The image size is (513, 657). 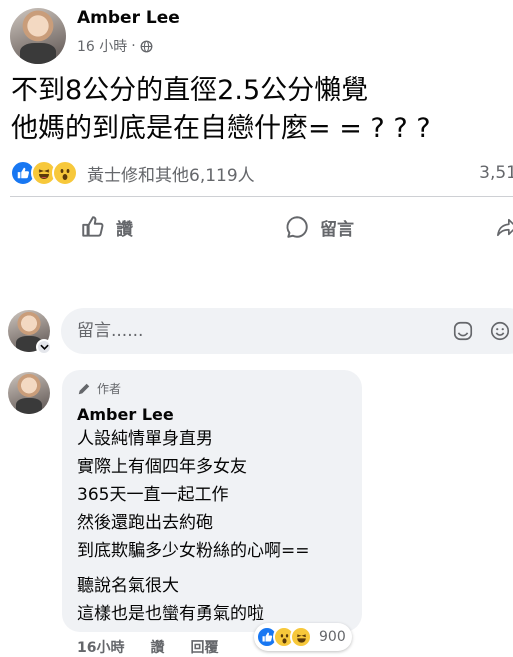 What do you see at coordinates (261, 173) in the screenshot?
I see `post-reactions-summary: 黃士修和其他6,119人 3,51` at bounding box center [261, 173].